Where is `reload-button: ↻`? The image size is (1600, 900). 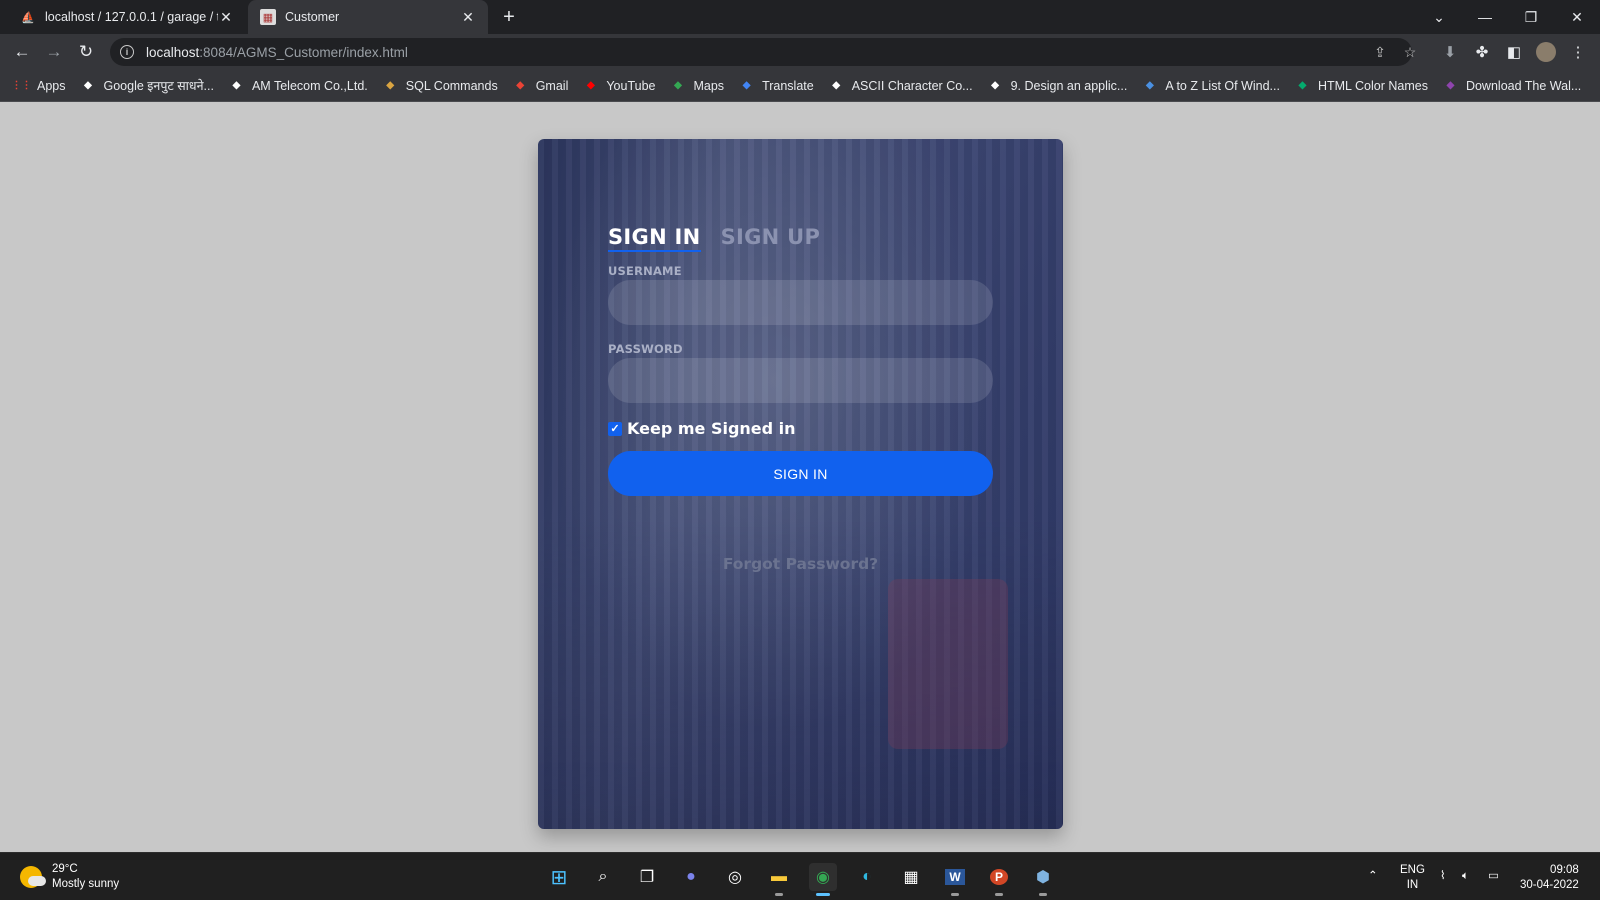 reload-button: ↻ is located at coordinates (86, 52).